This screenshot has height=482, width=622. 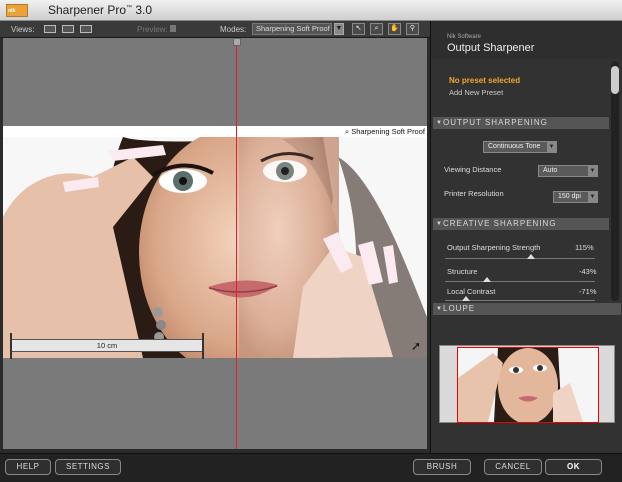 What do you see at coordinates (471, 291) in the screenshot?
I see `slider-label: Local Contrast` at bounding box center [471, 291].